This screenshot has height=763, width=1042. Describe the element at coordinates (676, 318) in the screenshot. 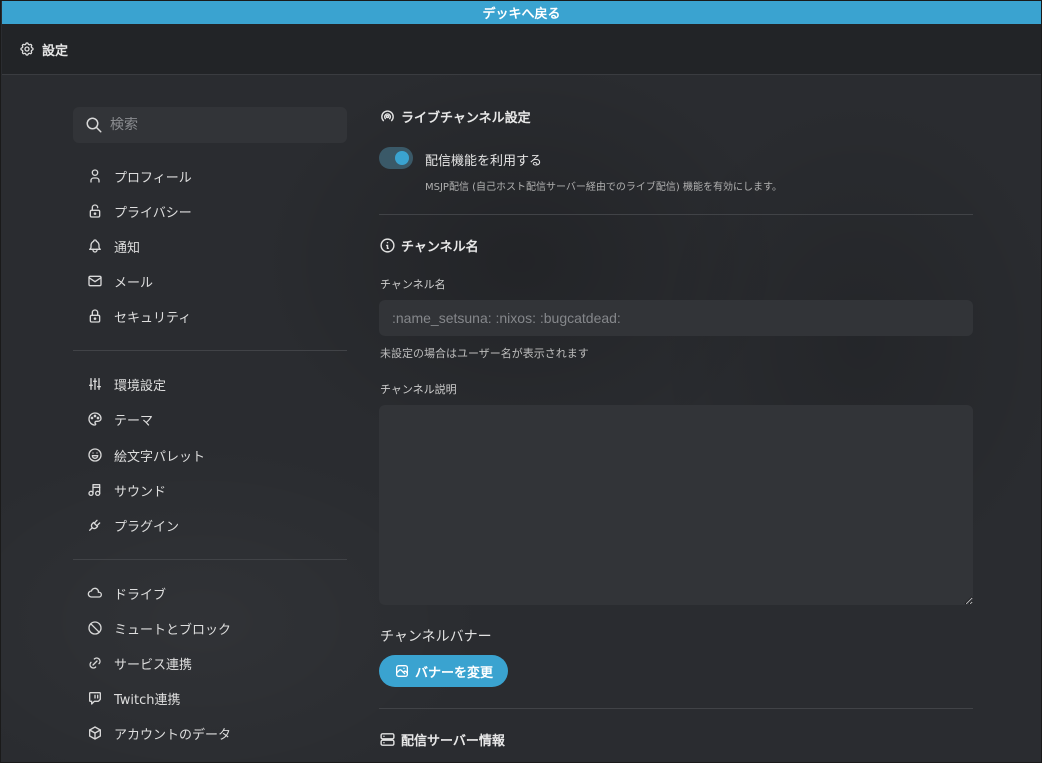

I see `channel-name-input` at that location.